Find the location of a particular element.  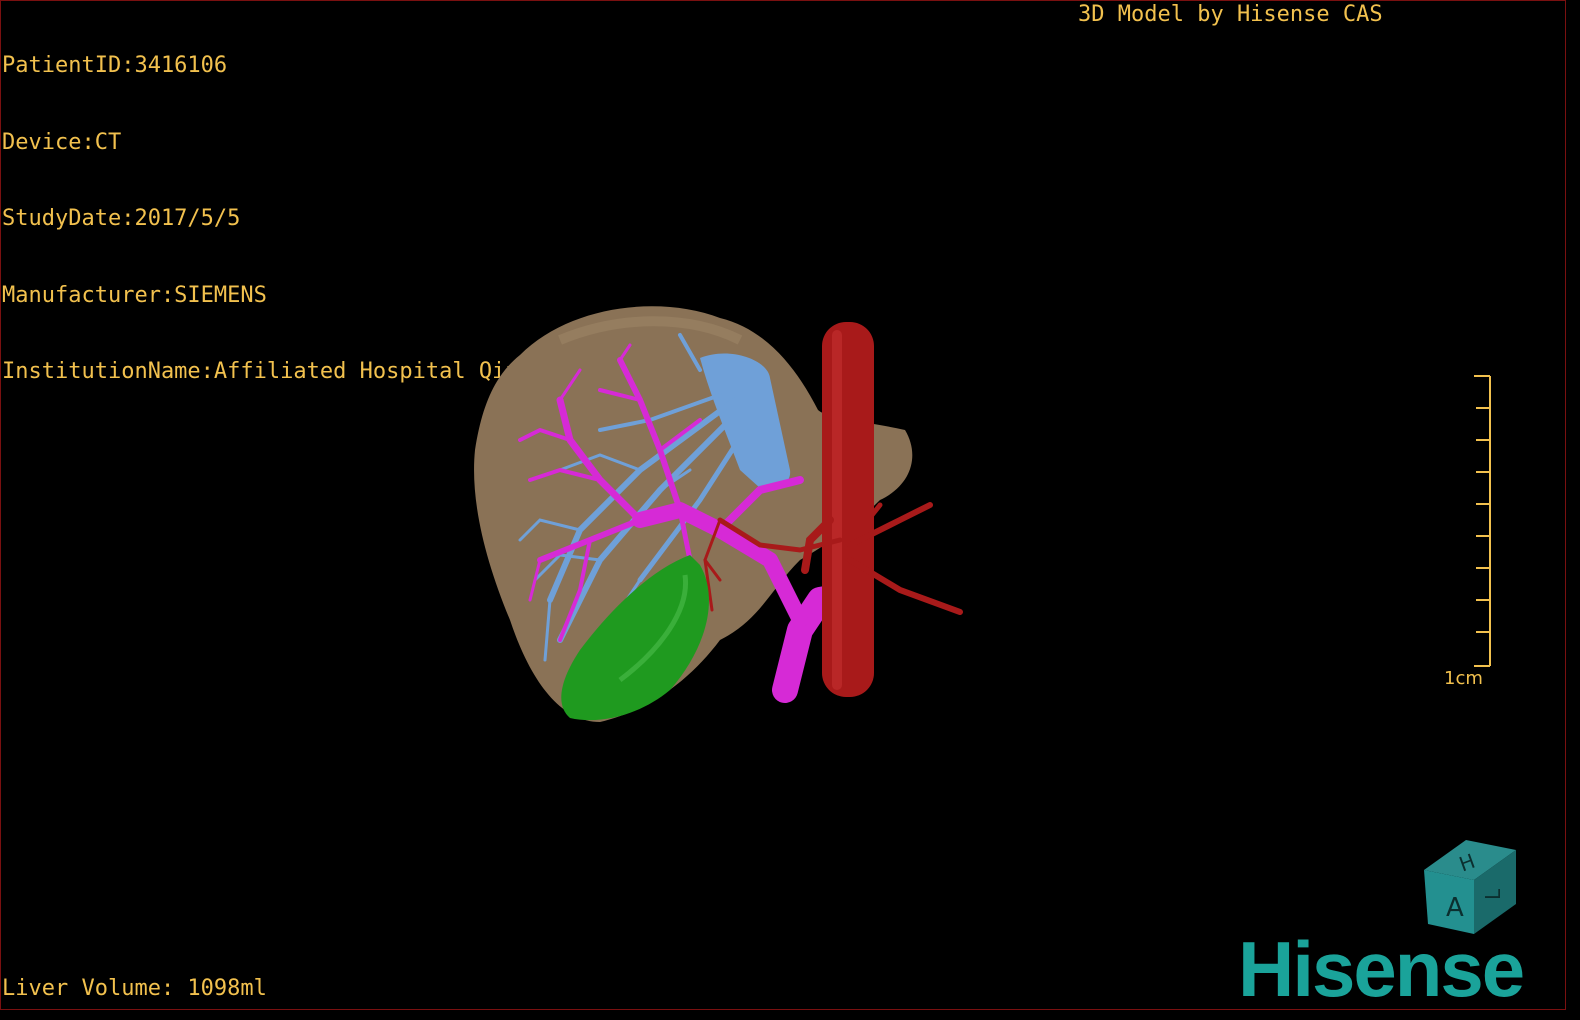

cube-face-front: A is located at coordinates (1455, 908).